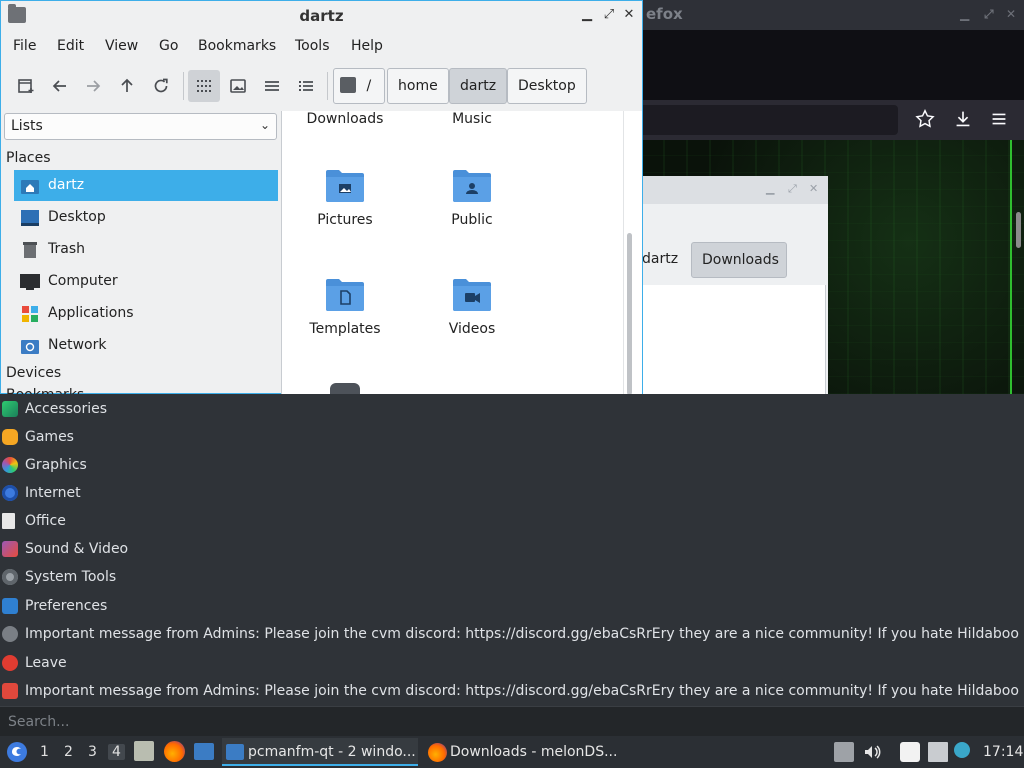 The height and width of the screenshot is (768, 1024). What do you see at coordinates (204, 751) in the screenshot?
I see `show-desktop-icon` at bounding box center [204, 751].